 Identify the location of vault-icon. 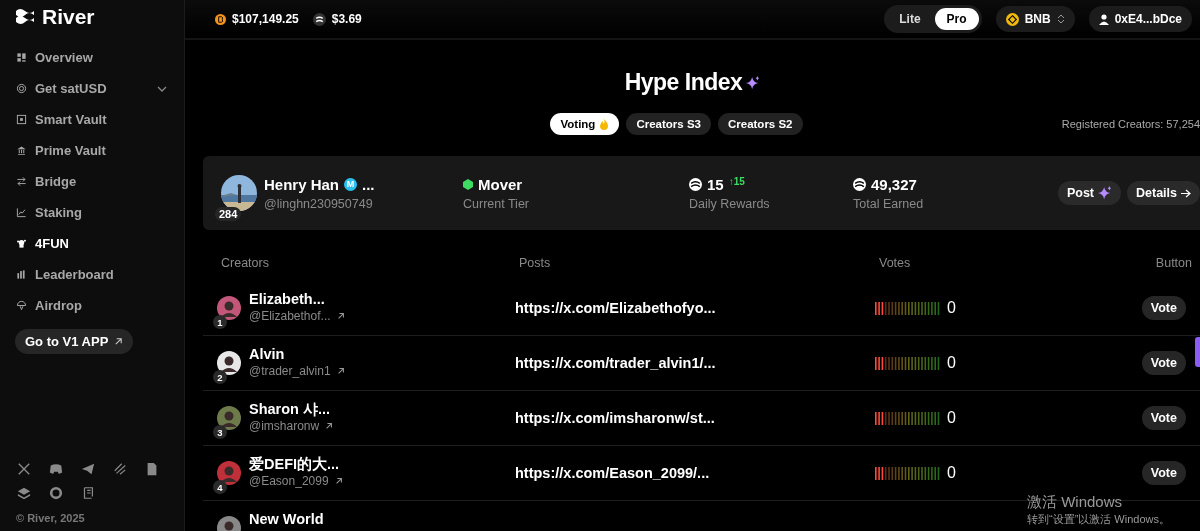
(21, 119).